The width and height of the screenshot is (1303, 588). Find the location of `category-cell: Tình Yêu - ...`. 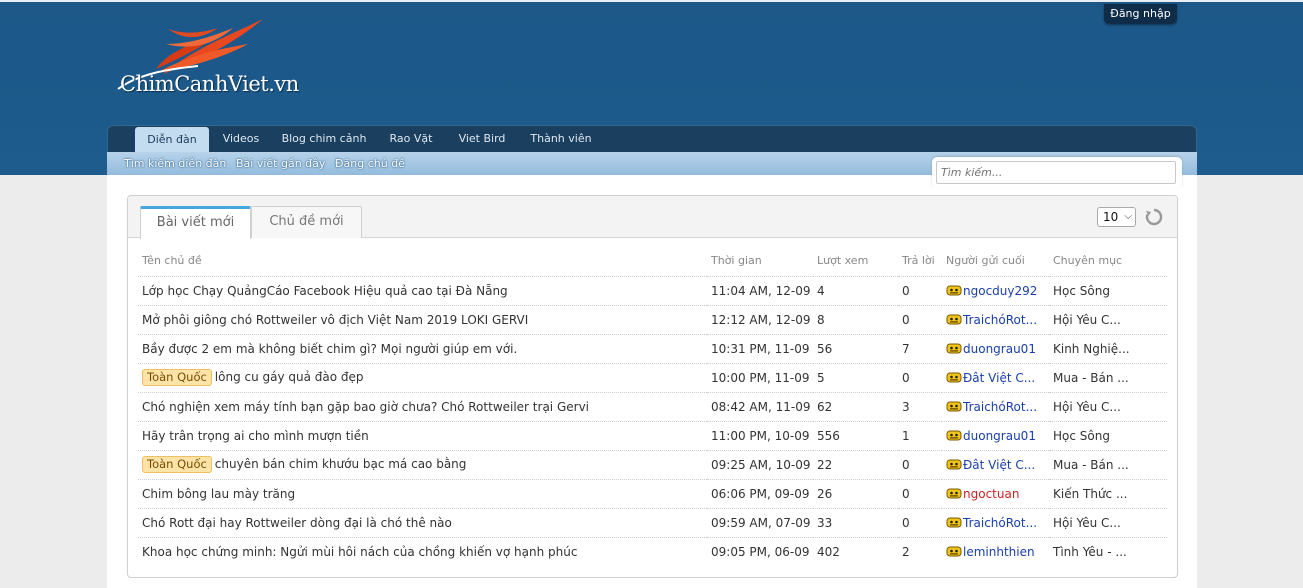

category-cell: Tình Yêu - ... is located at coordinates (1108, 551).